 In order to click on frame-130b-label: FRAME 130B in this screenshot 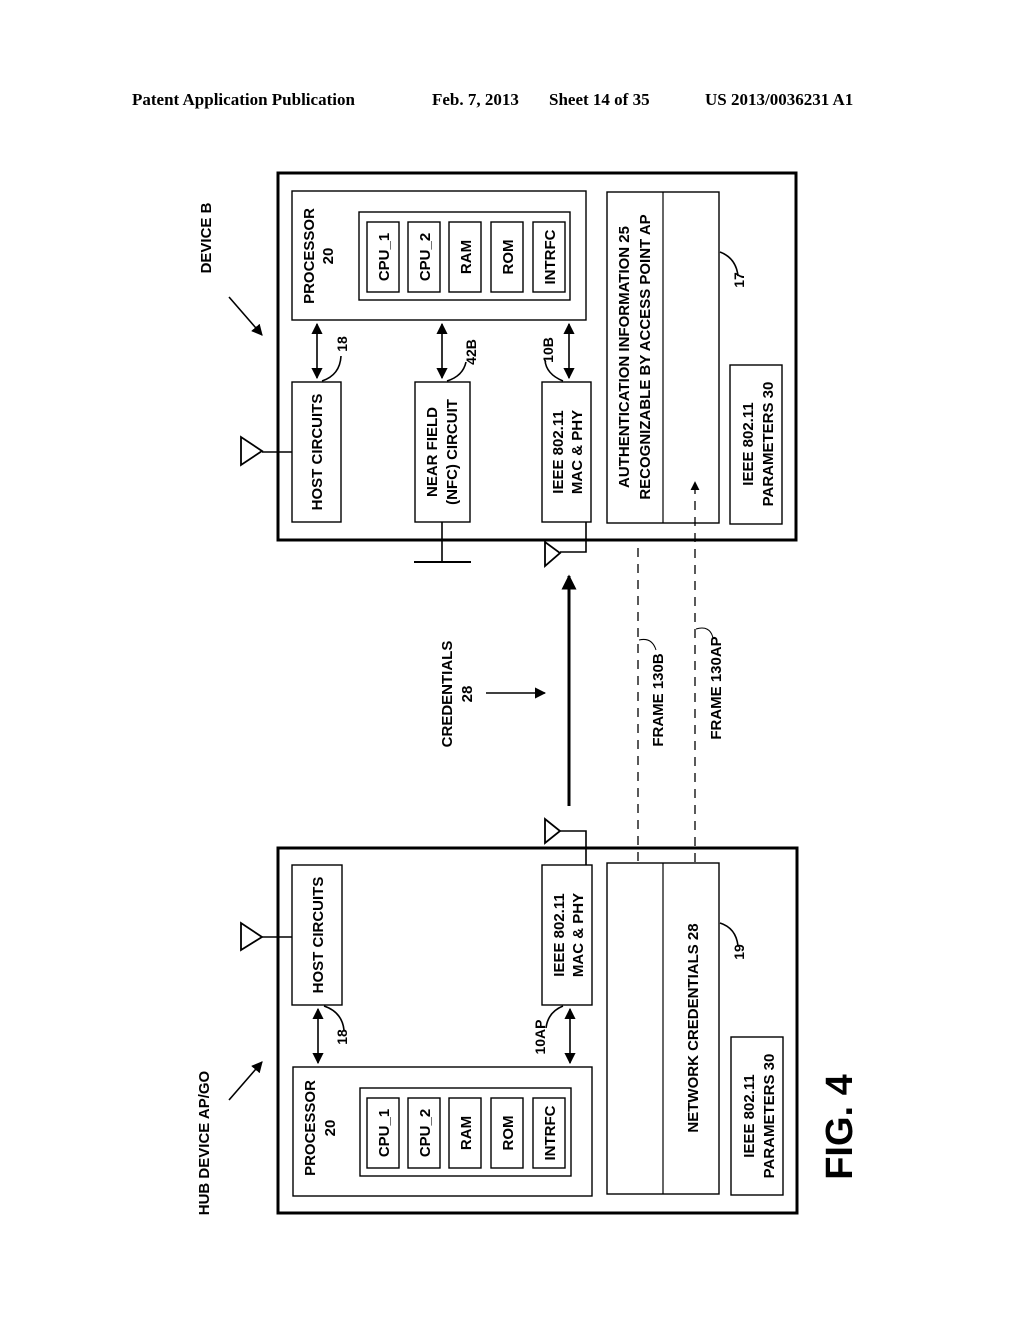, I will do `click(658, 700)`.